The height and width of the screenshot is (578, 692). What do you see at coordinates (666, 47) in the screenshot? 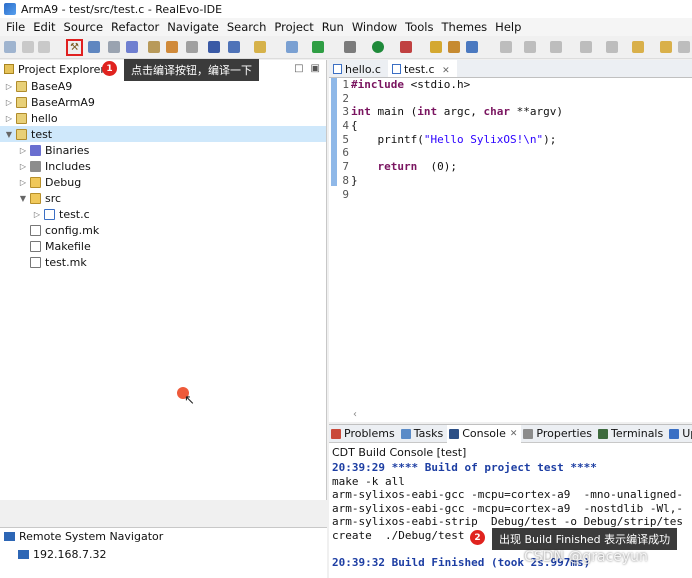
I see `forward-icon` at bounding box center [666, 47].